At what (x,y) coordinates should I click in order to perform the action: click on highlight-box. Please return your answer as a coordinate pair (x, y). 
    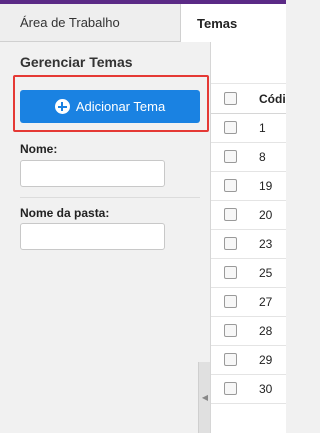
    Looking at the image, I should click on (111, 103).